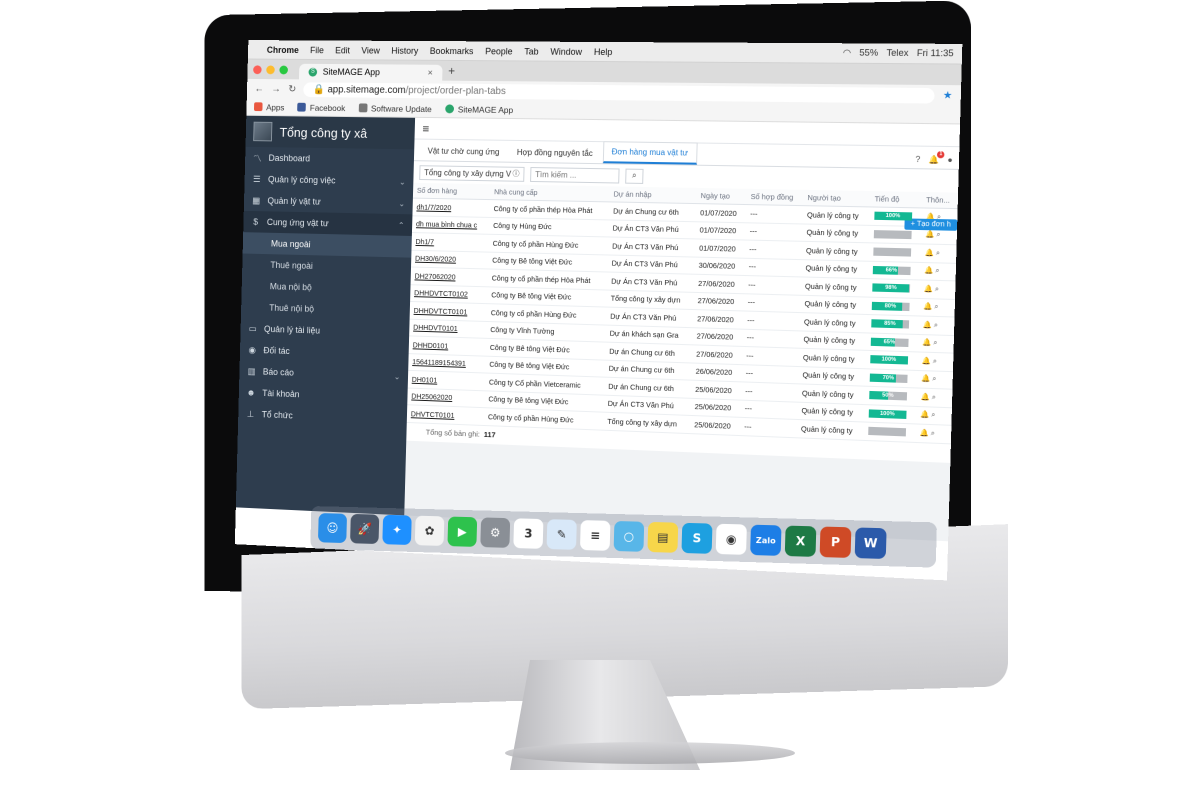 This screenshot has height=800, width=1200. Describe the element at coordinates (948, 95) in the screenshot. I see `star-icon: ★` at that location.